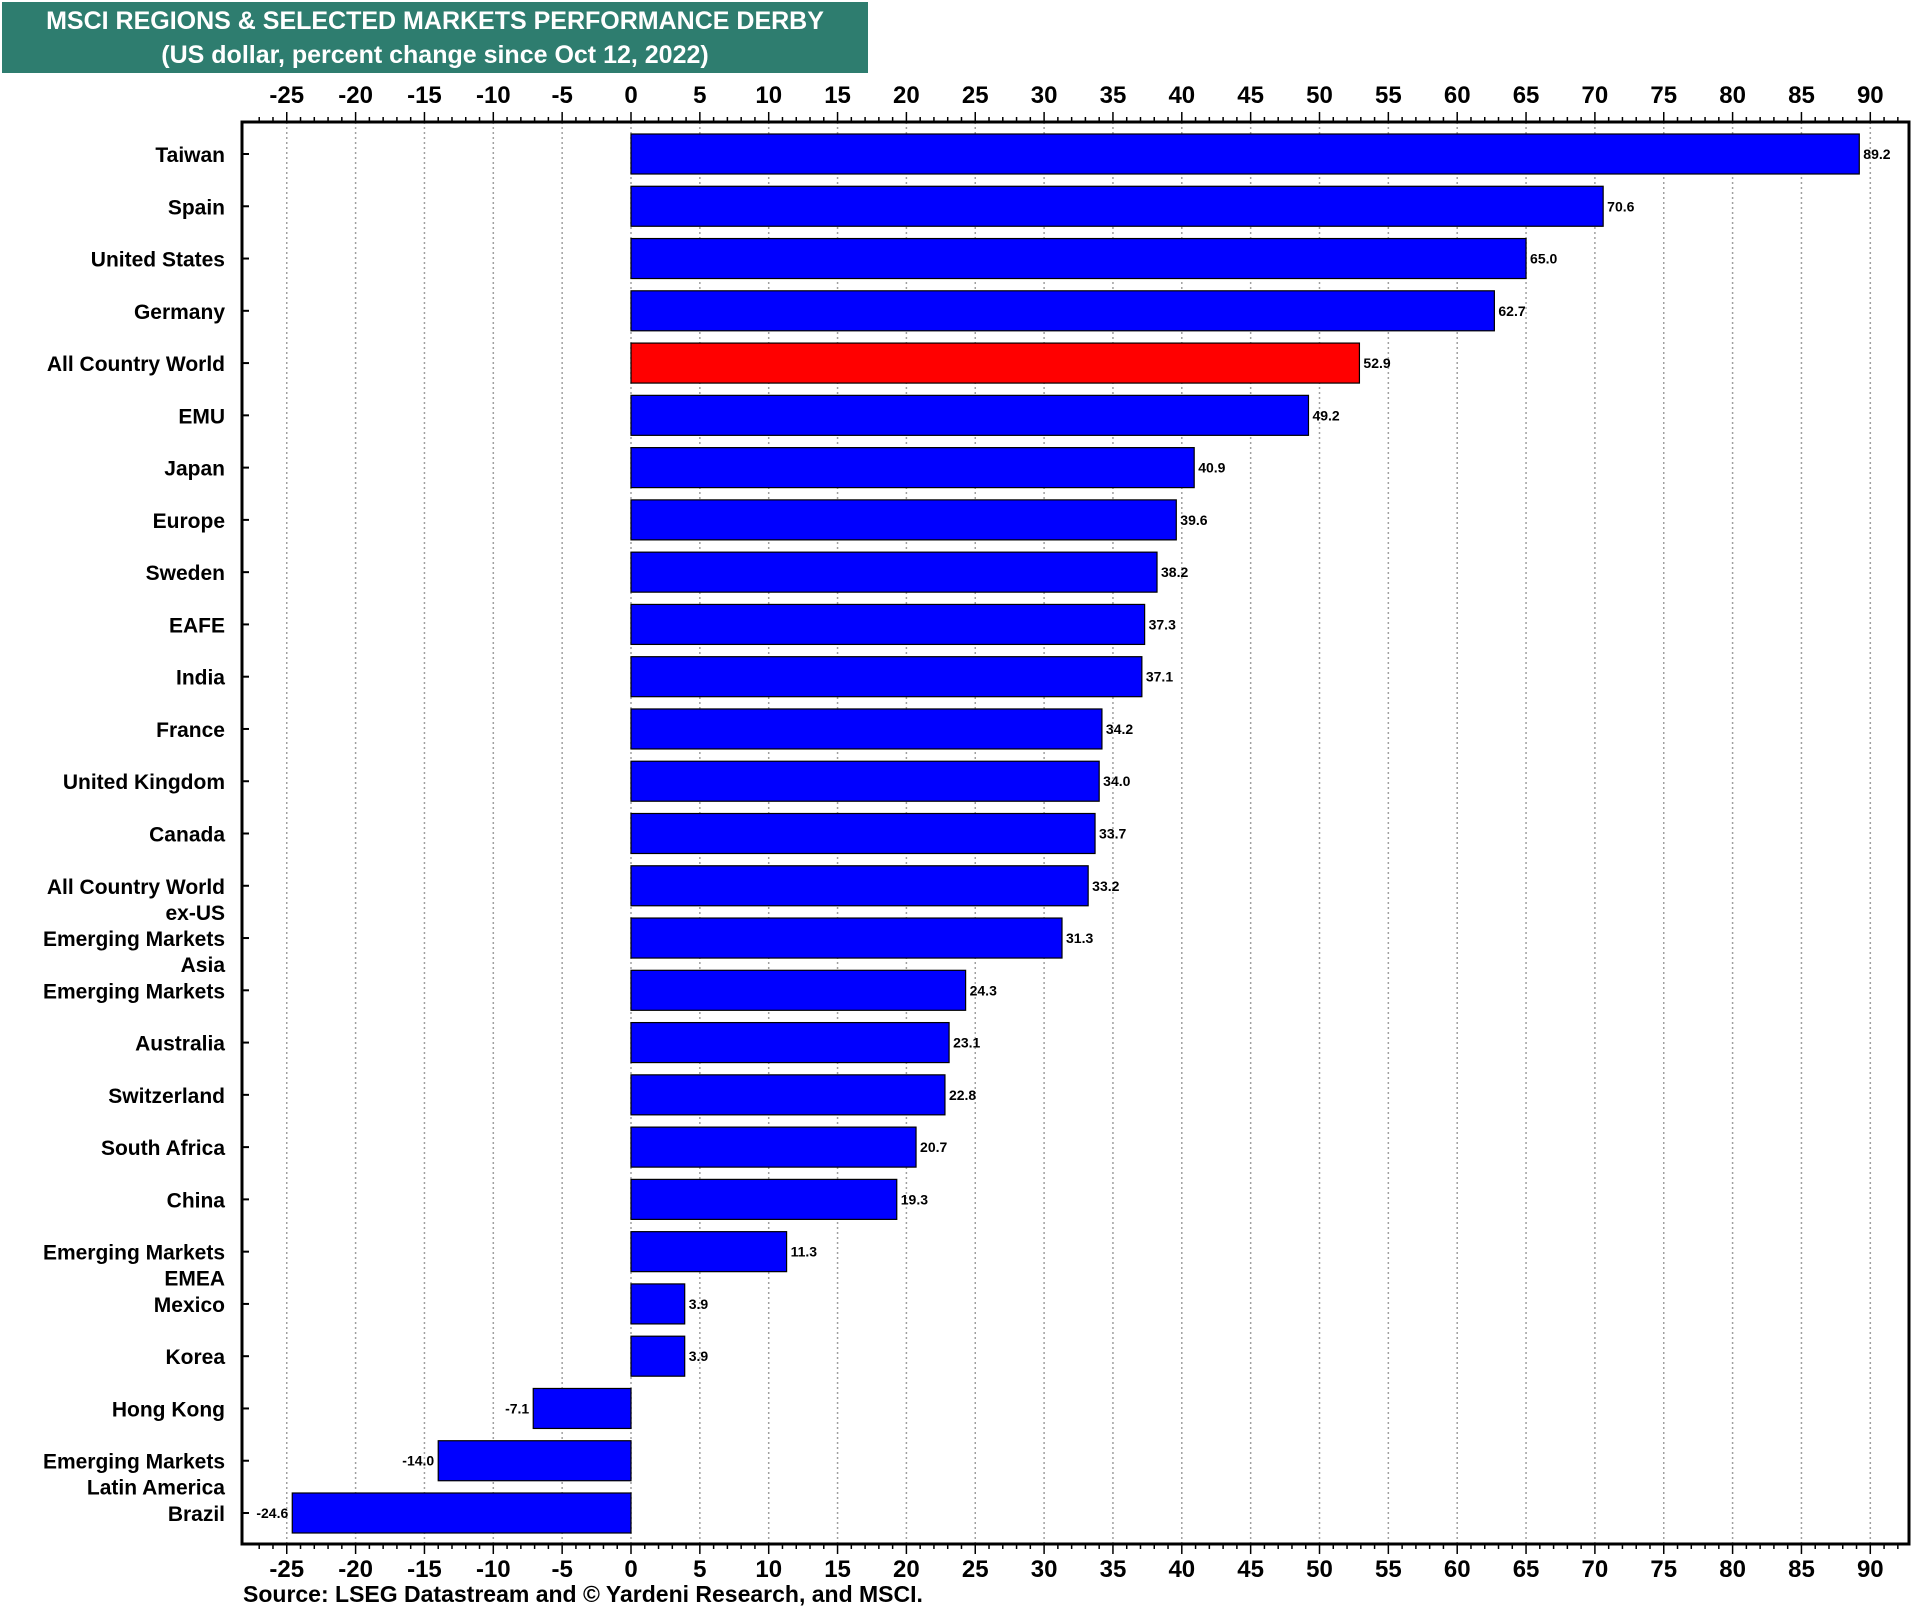  I want to click on x-tick-label-bottom: 25, so click(975, 1569).